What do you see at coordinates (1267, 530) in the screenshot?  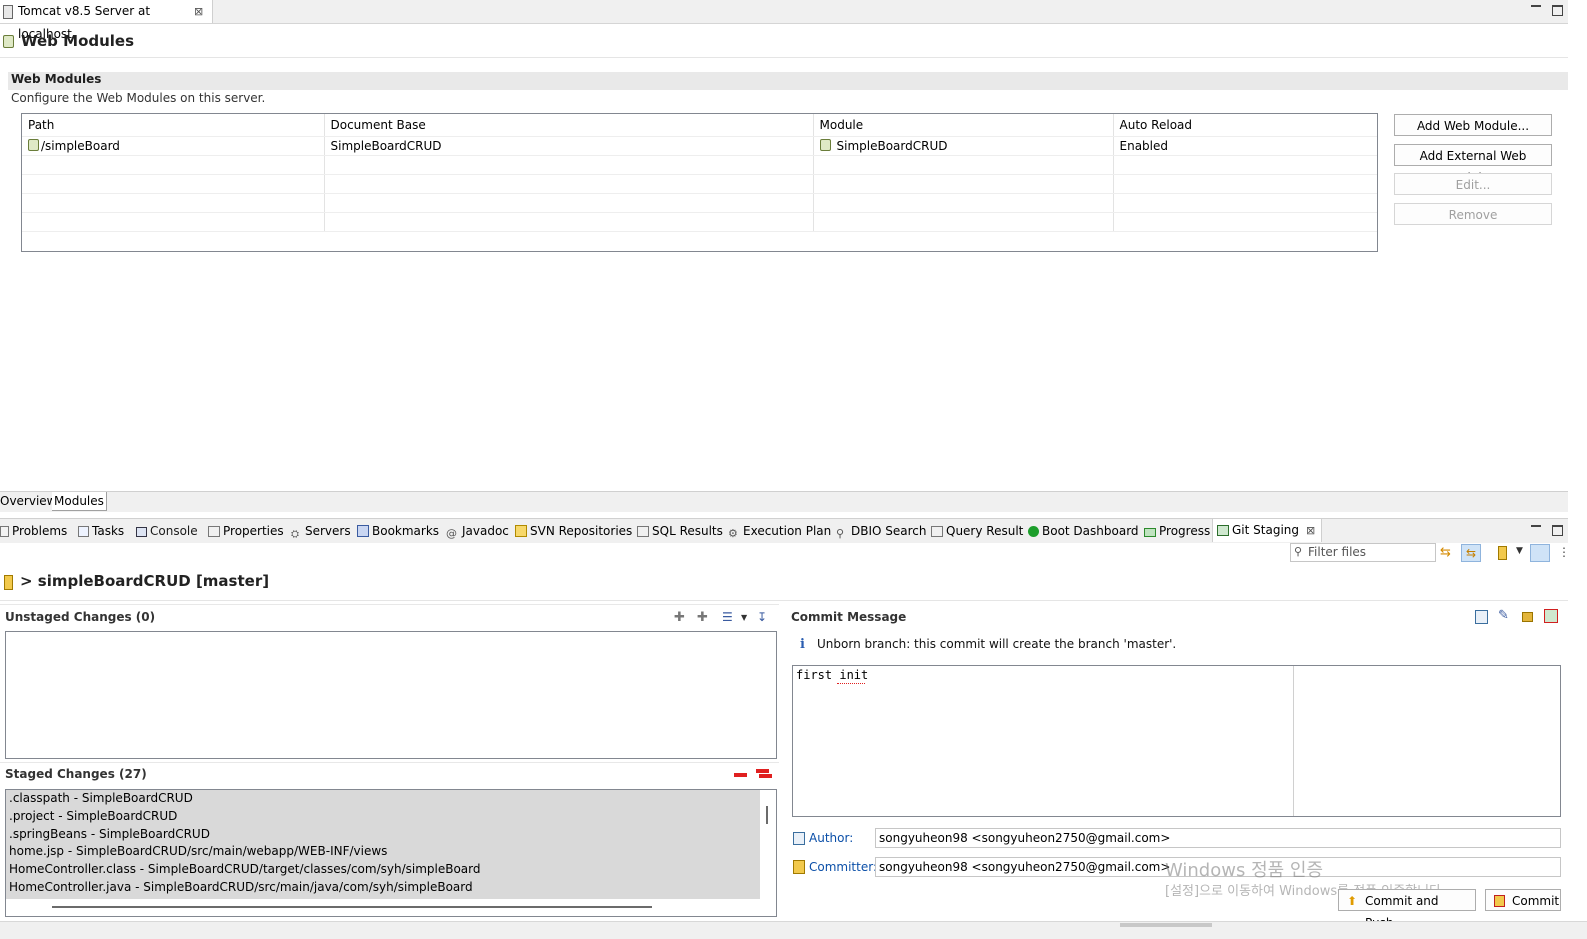 I see `tab-git-staging: Git Staging ⊠` at bounding box center [1267, 530].